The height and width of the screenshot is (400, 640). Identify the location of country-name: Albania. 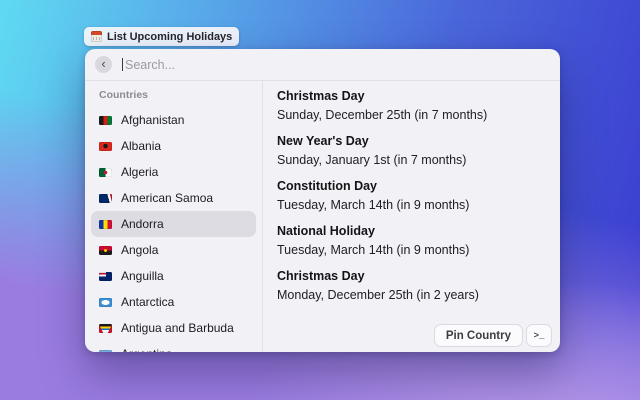
(141, 146).